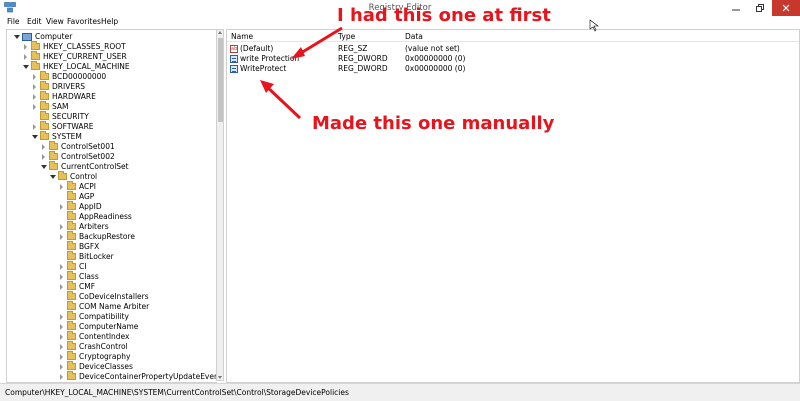 This screenshot has height=401, width=800. What do you see at coordinates (298, 53) in the screenshot?
I see `arrowhead-icon` at bounding box center [298, 53].